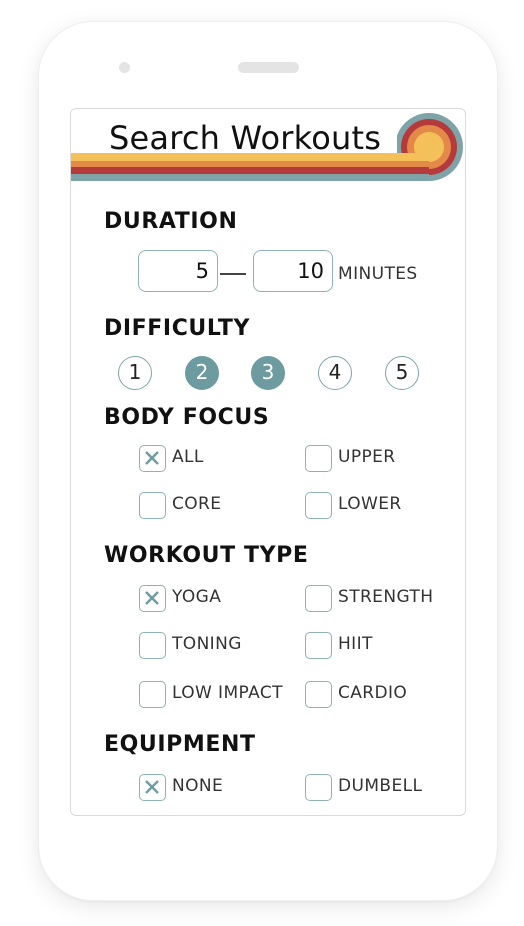  Describe the element at coordinates (198, 786) in the screenshot. I see `label-none: NONE` at that location.